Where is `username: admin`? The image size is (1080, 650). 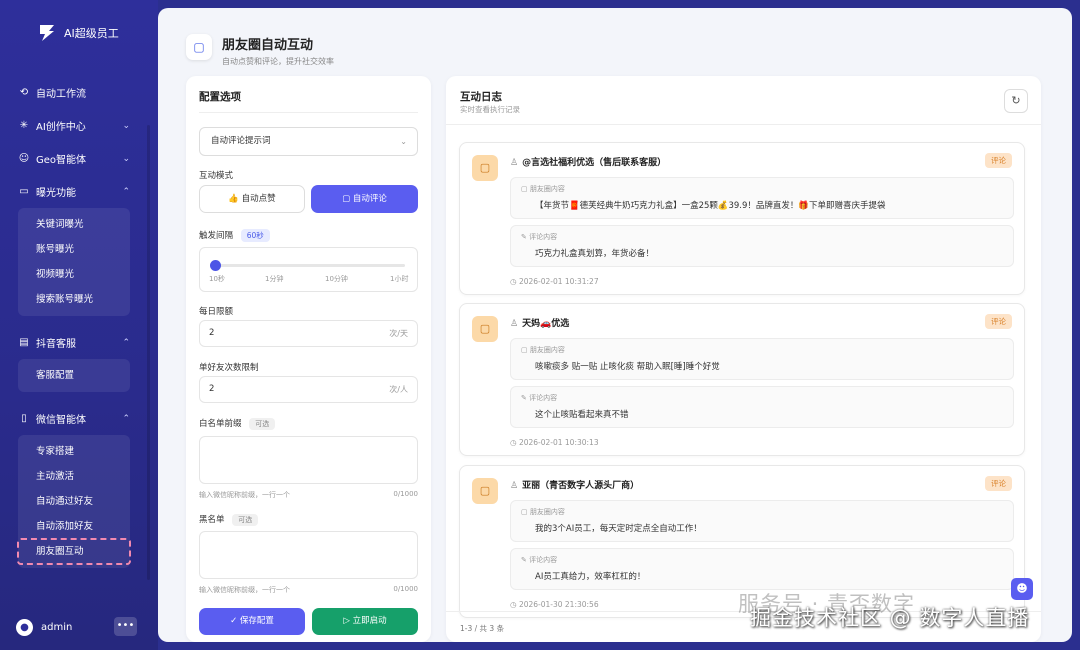 username: admin is located at coordinates (57, 627).